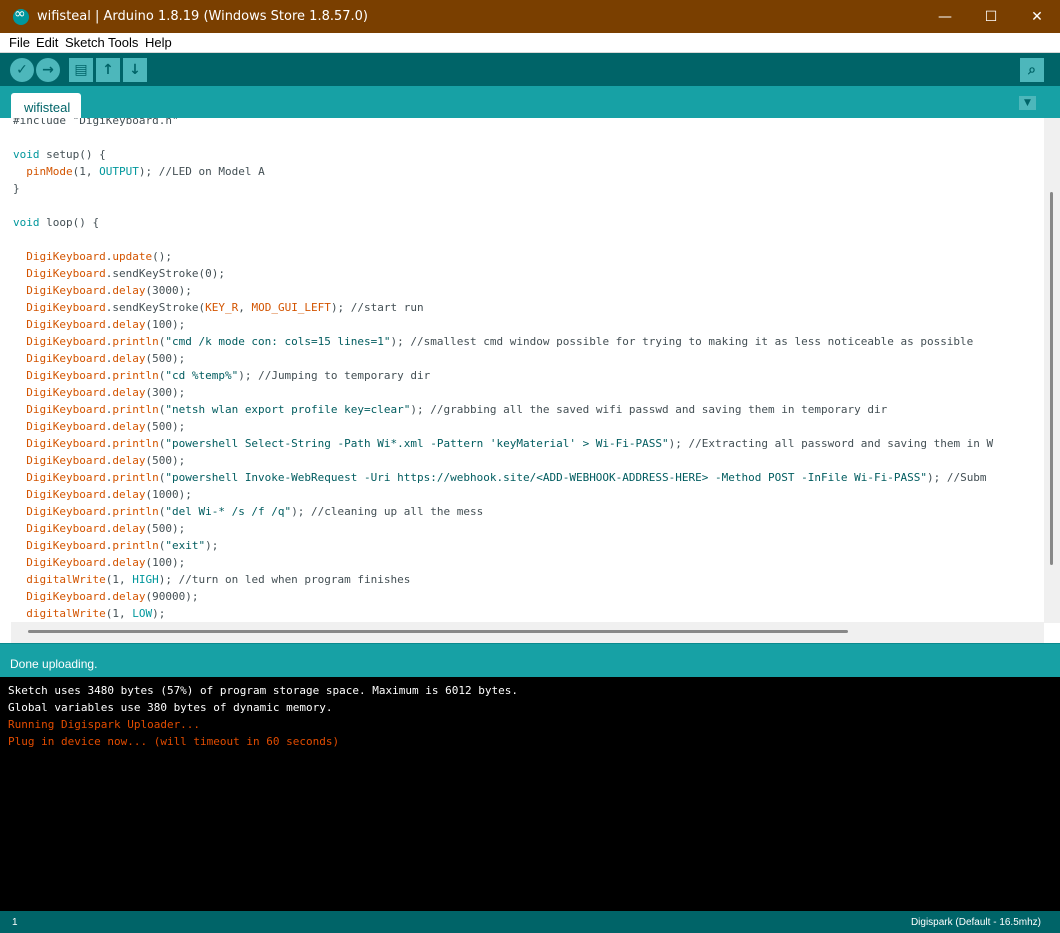 This screenshot has width=1060, height=933. Describe the element at coordinates (165, 528) in the screenshot. I see `code-token: (500);` at that location.